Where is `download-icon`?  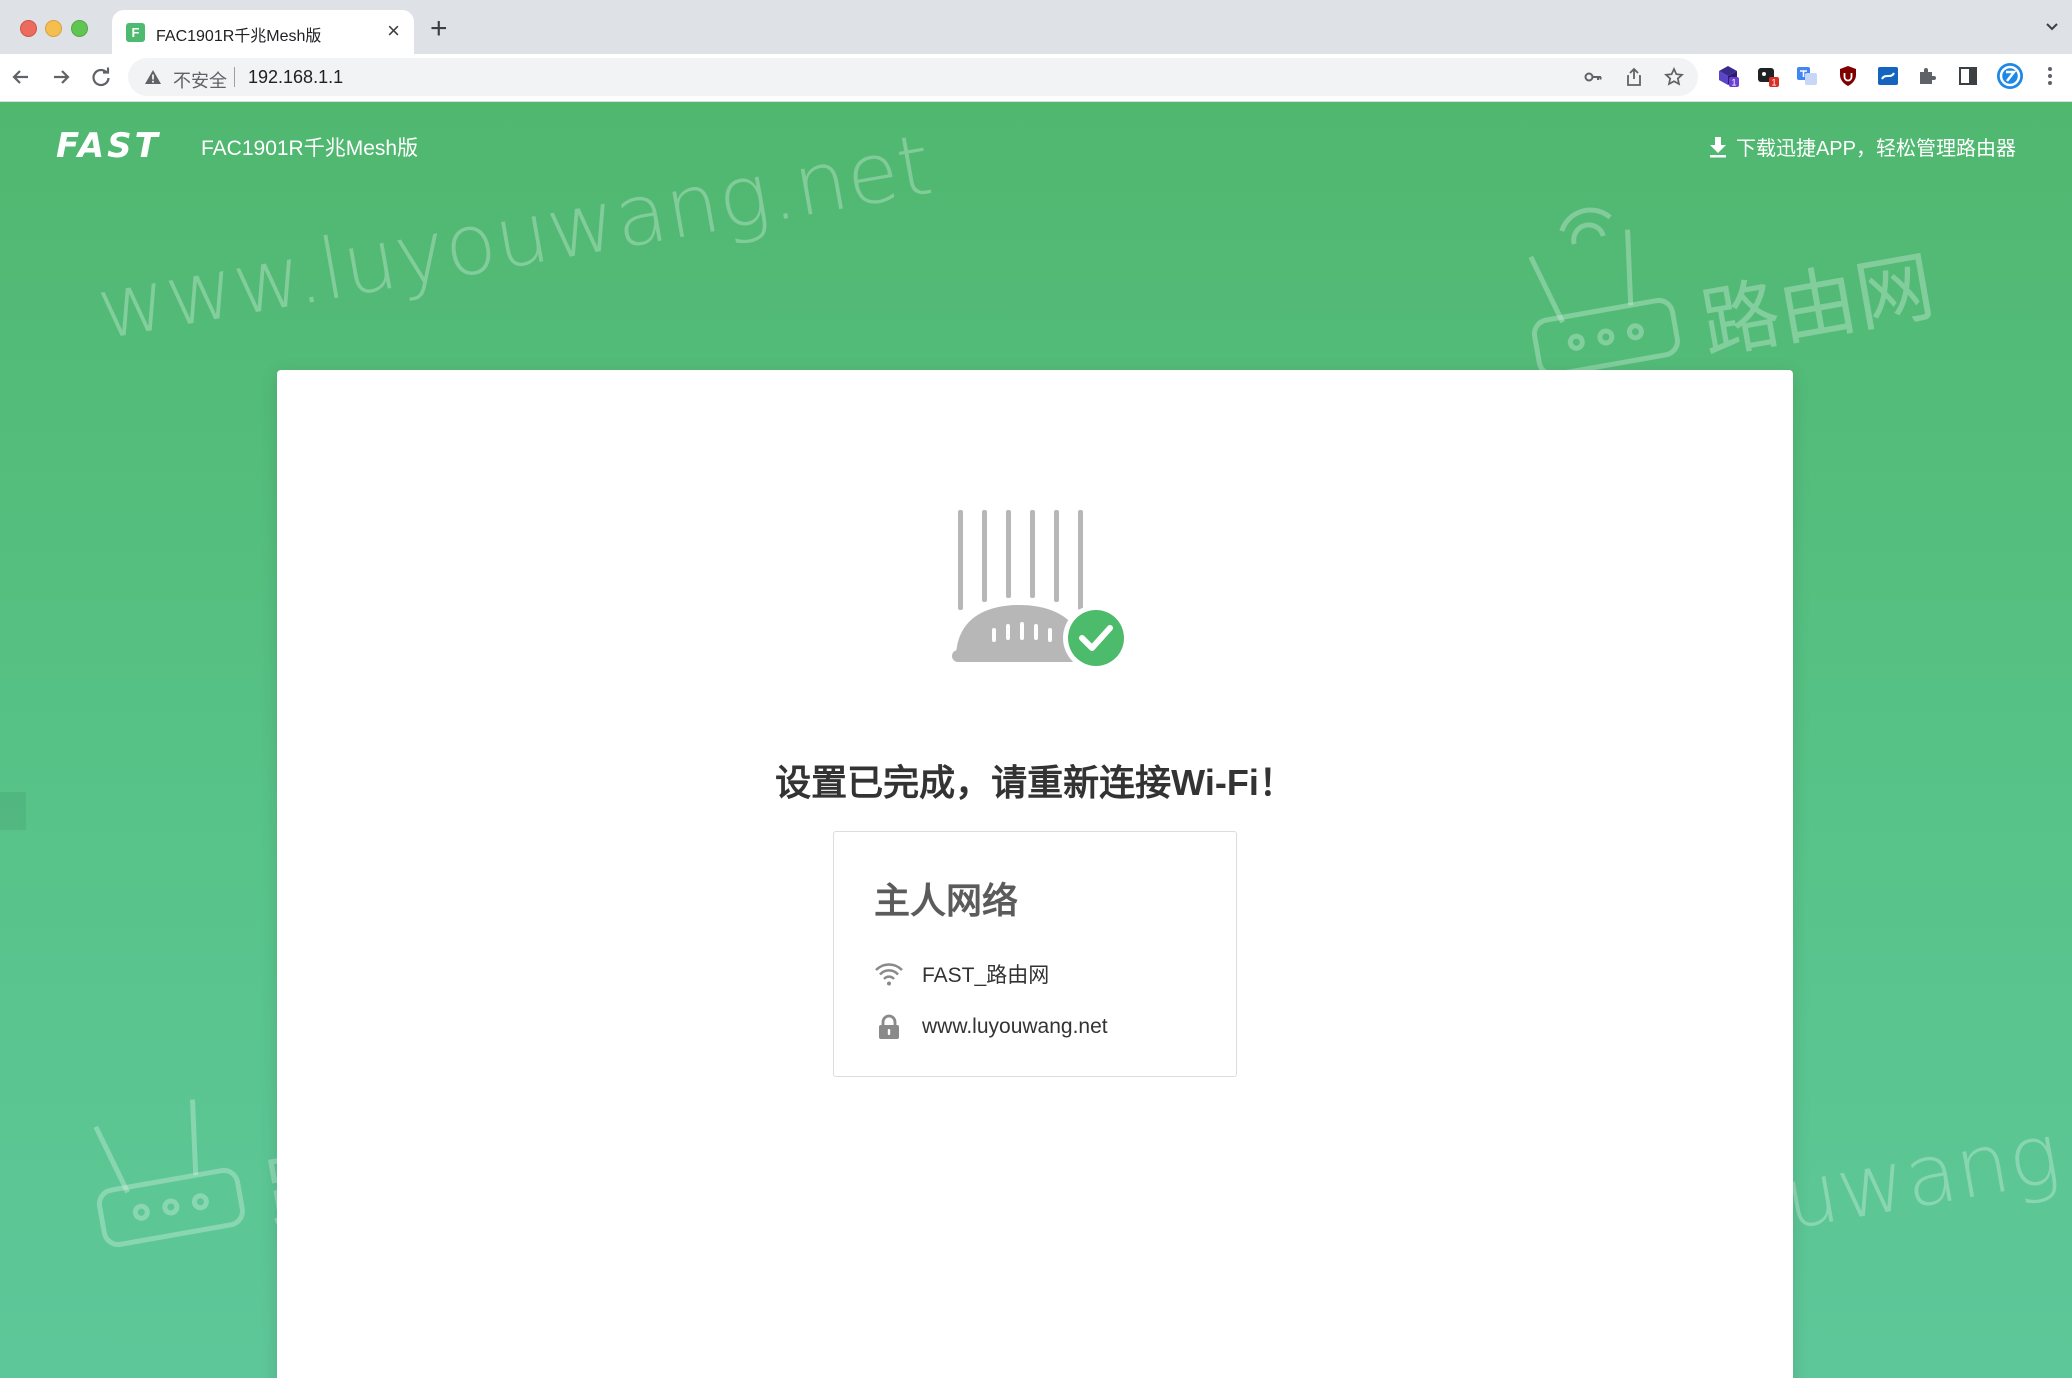
download-icon is located at coordinates (1717, 146).